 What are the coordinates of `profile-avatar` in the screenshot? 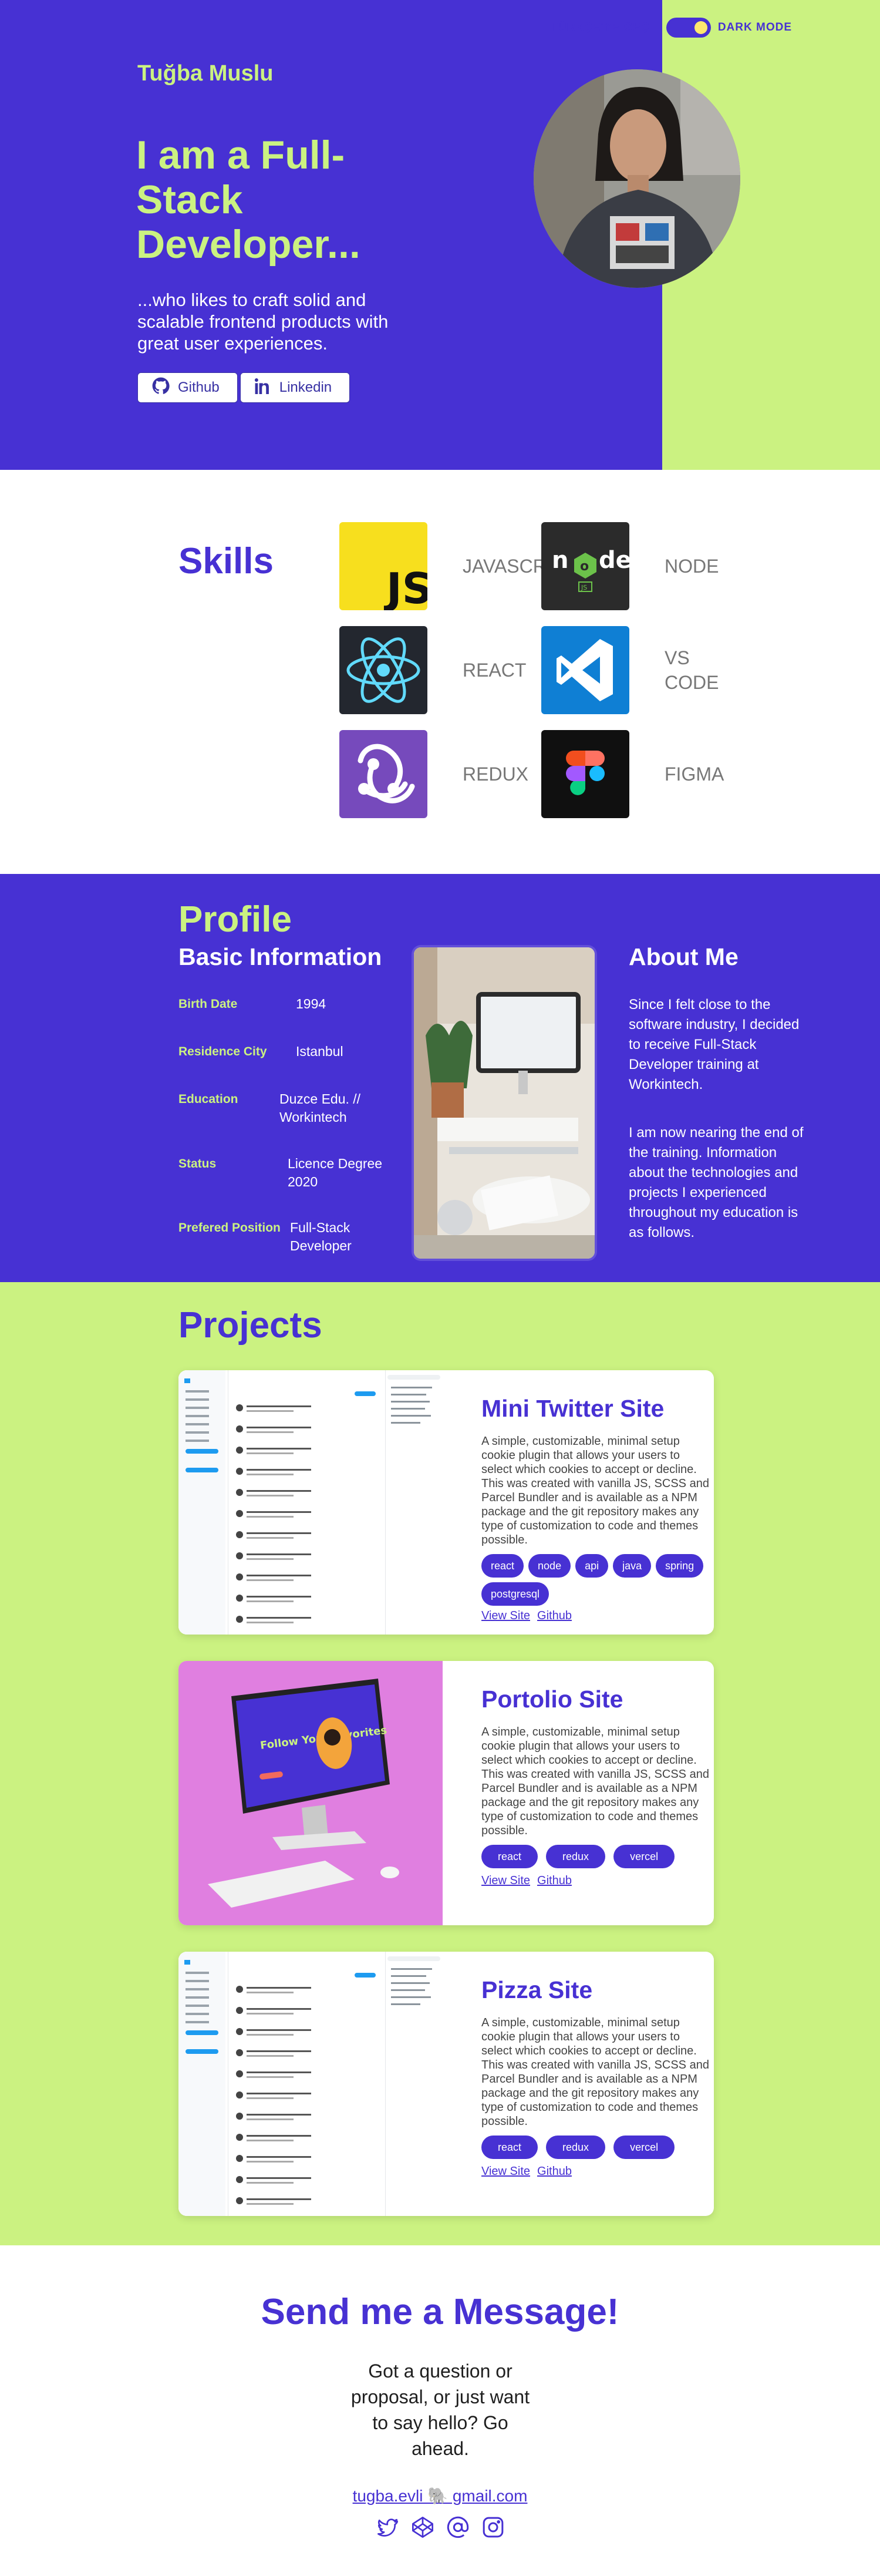 It's located at (637, 178).